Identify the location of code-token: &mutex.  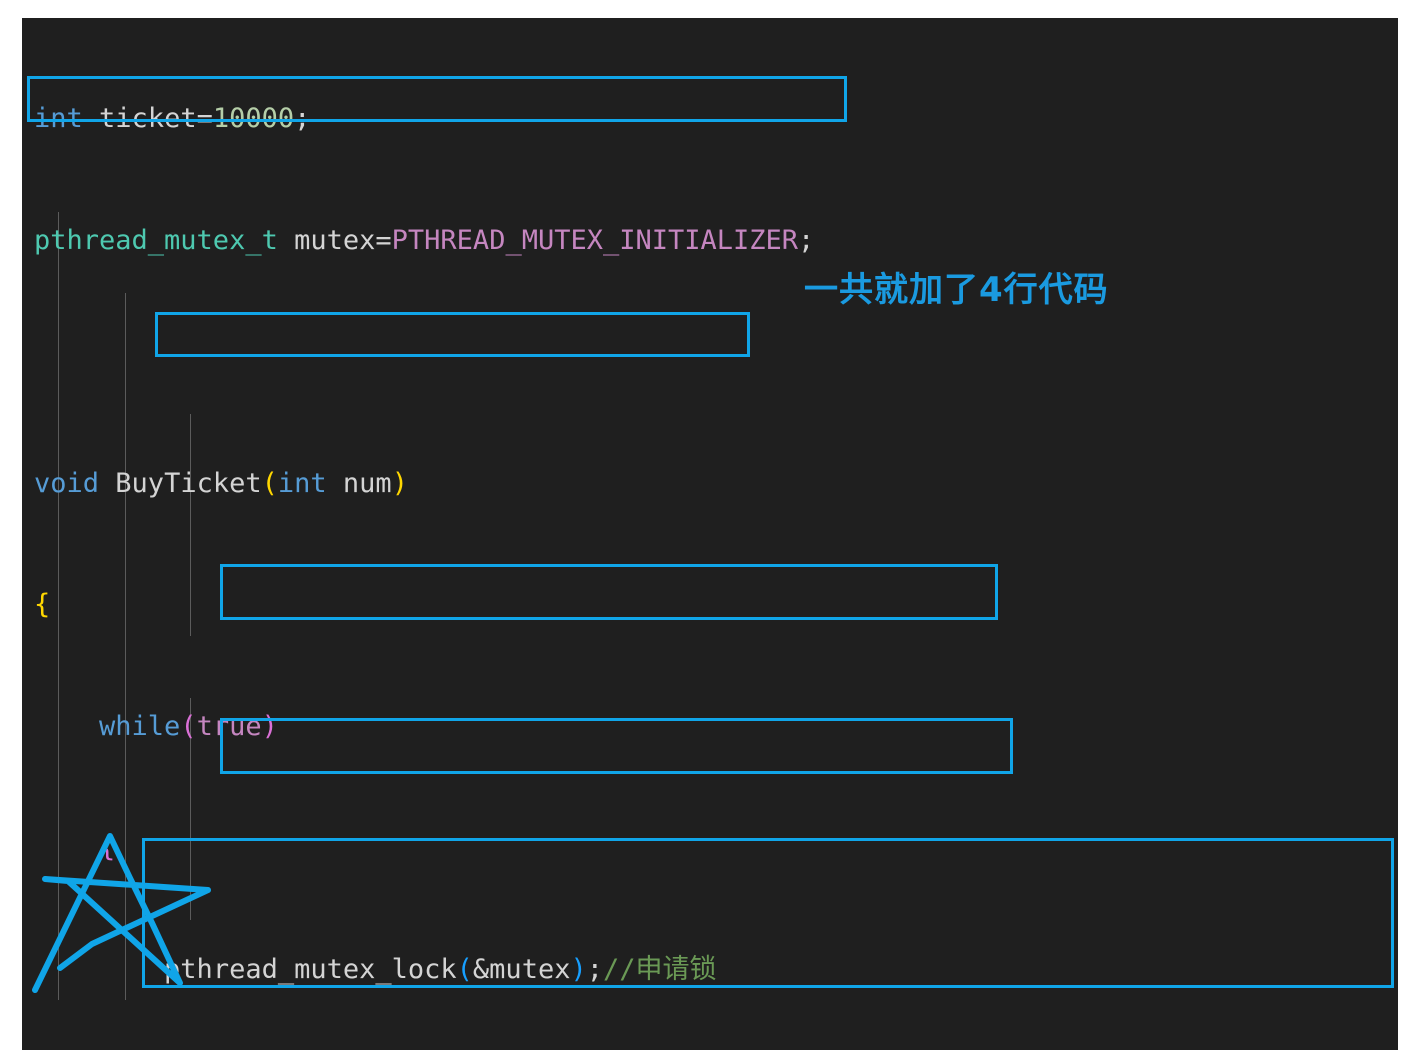
(521, 969).